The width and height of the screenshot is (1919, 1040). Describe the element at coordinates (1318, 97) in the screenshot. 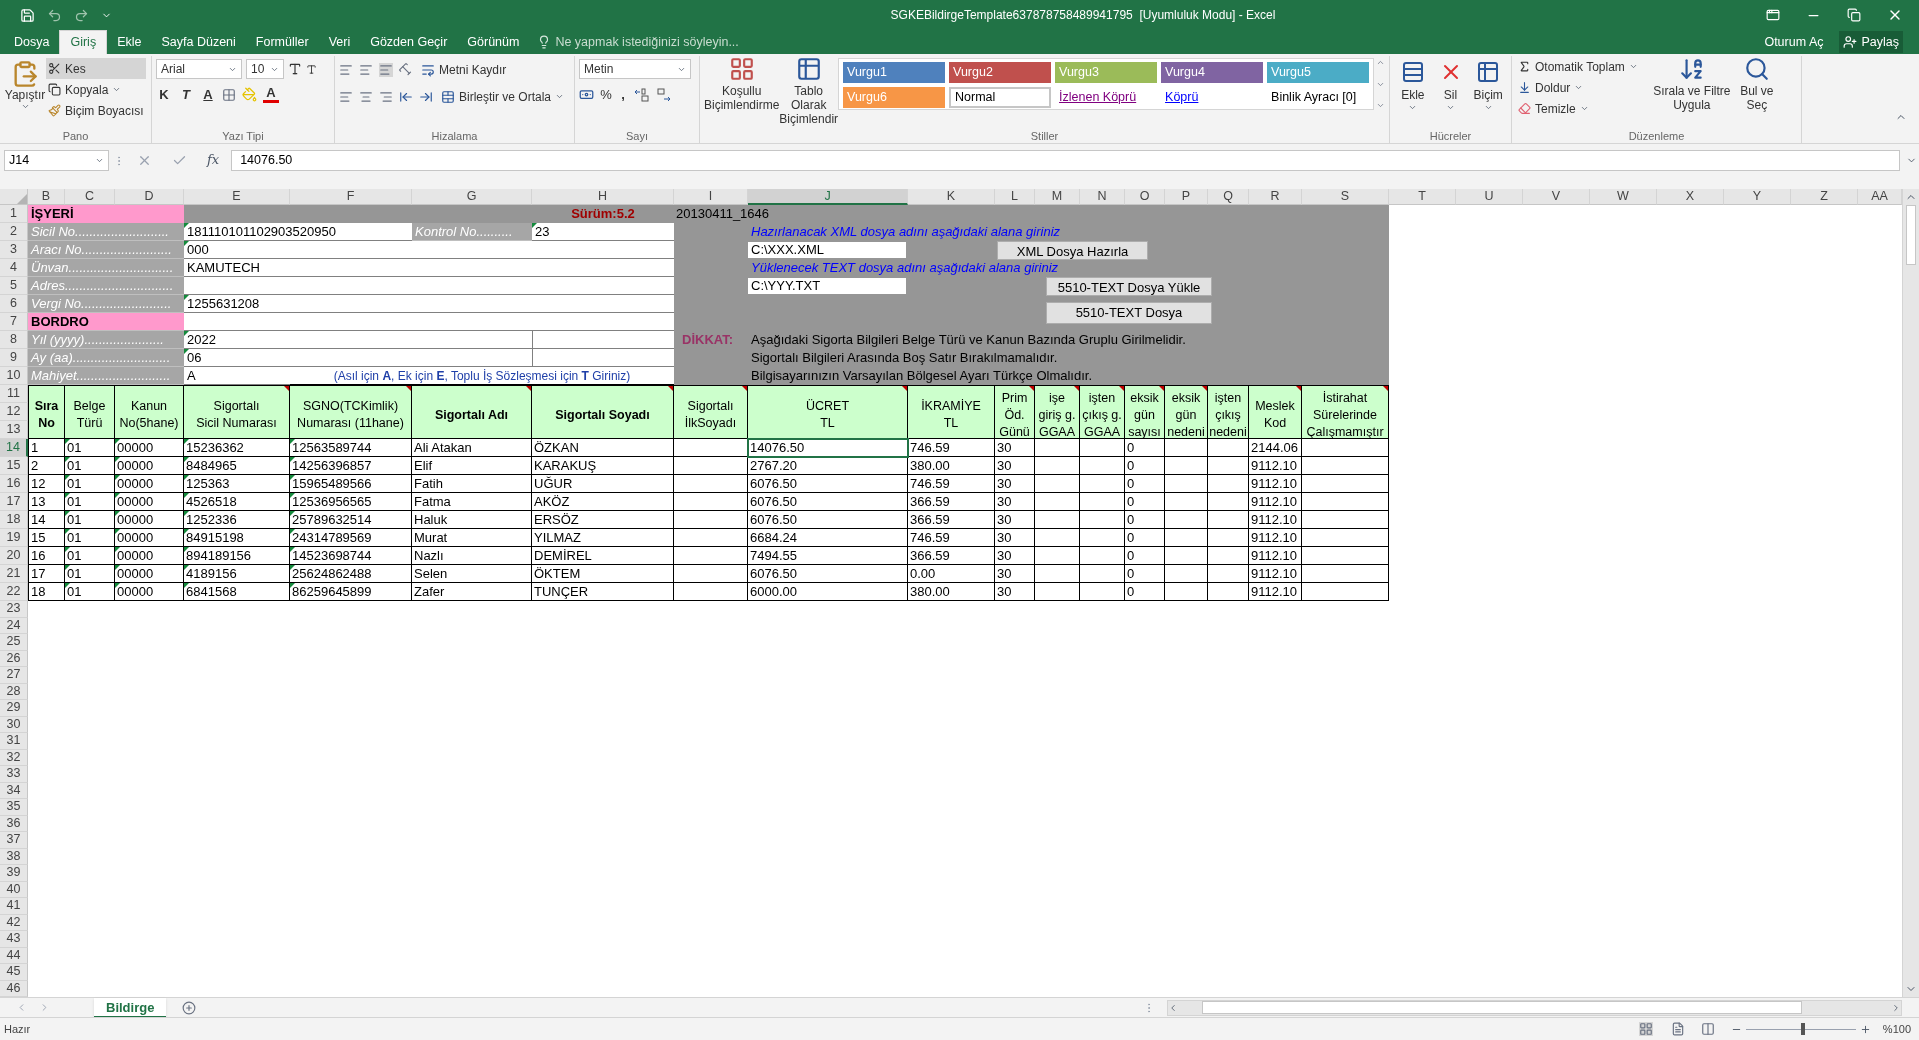

I see `cell-style: Binlik Ayracı [0]` at that location.